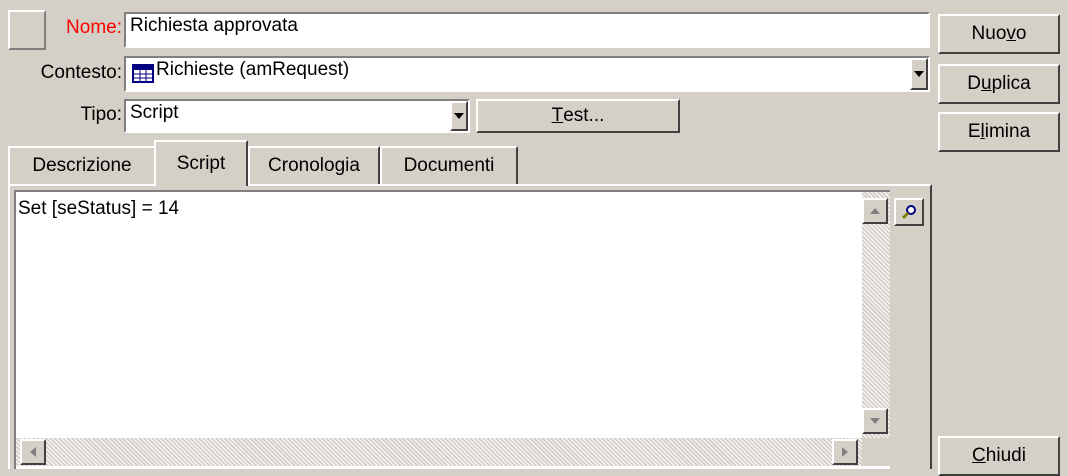 The width and height of the screenshot is (1068, 476). What do you see at coordinates (154, 112) in the screenshot?
I see `type-value: Script` at bounding box center [154, 112].